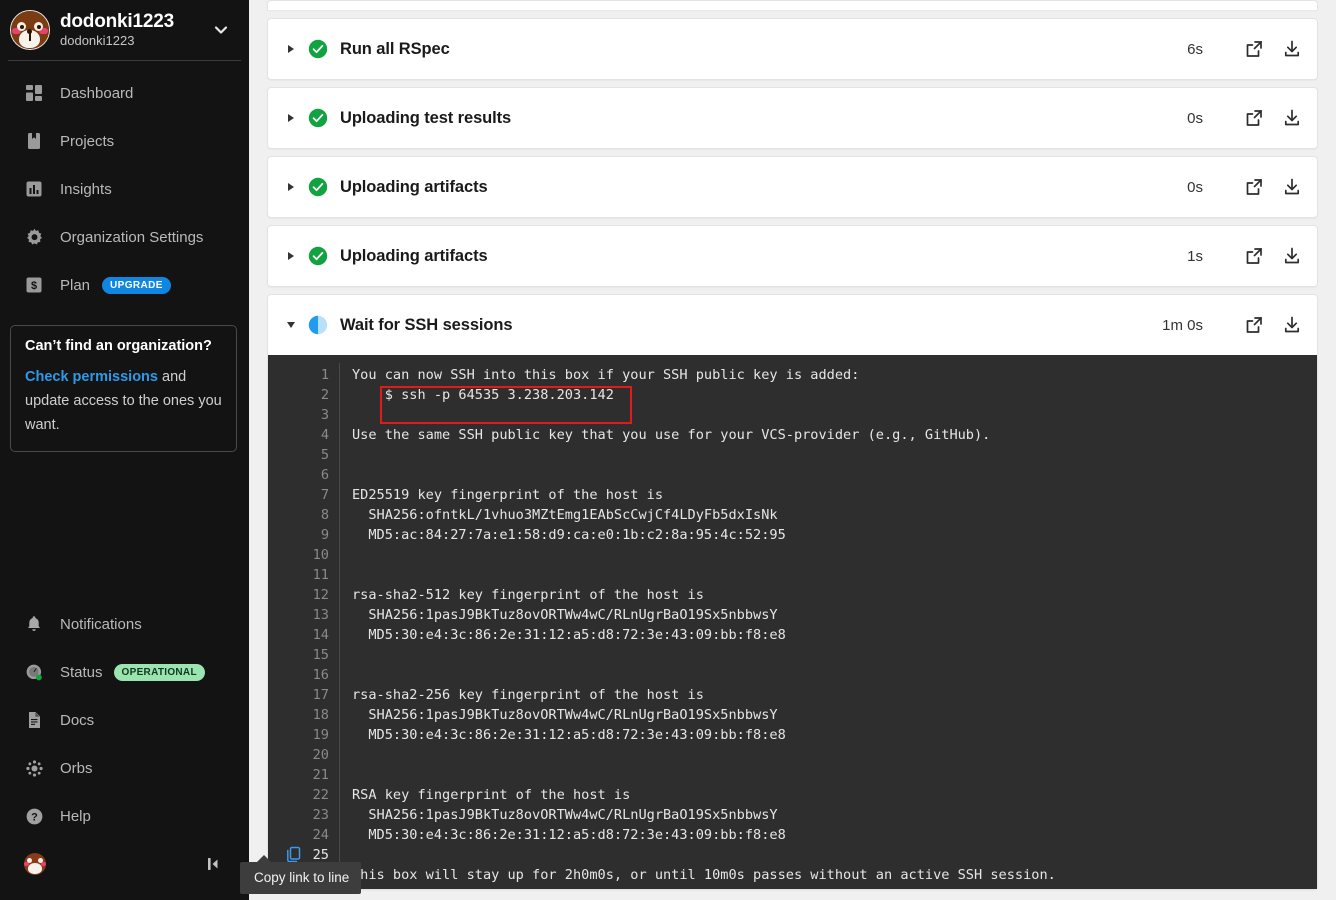 This screenshot has height=900, width=1336. What do you see at coordinates (304, 534) in the screenshot?
I see `line-number: 9` at bounding box center [304, 534].